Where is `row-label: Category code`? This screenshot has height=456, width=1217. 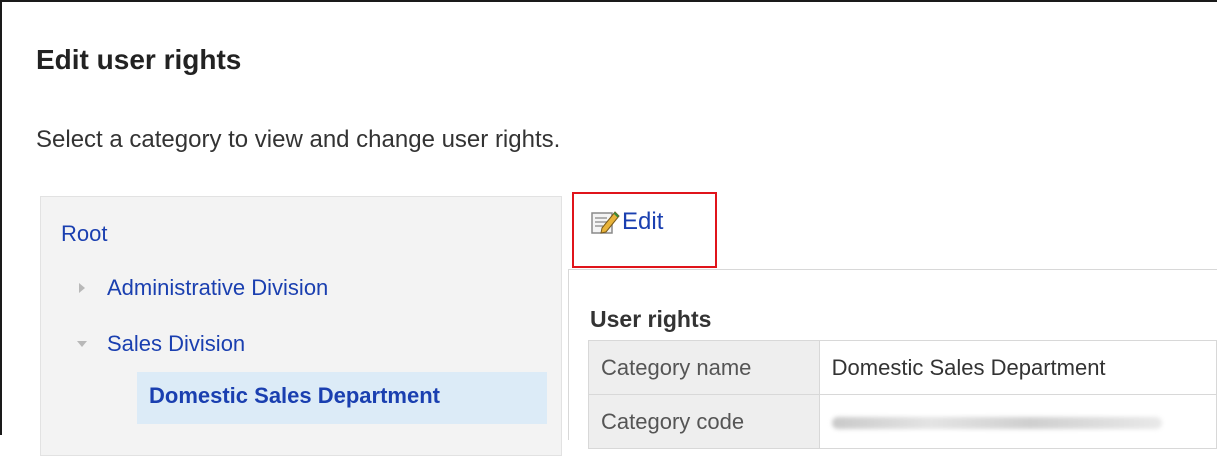 row-label: Category code is located at coordinates (704, 421).